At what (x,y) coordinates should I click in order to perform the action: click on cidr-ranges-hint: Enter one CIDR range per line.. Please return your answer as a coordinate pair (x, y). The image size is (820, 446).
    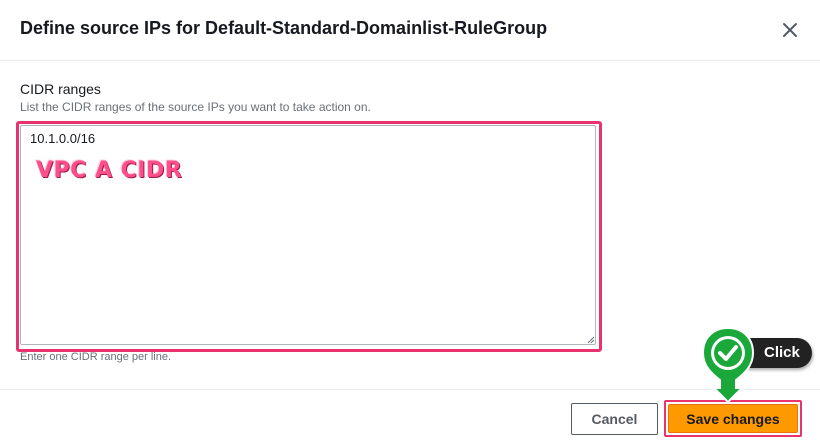
    Looking at the image, I should click on (96, 357).